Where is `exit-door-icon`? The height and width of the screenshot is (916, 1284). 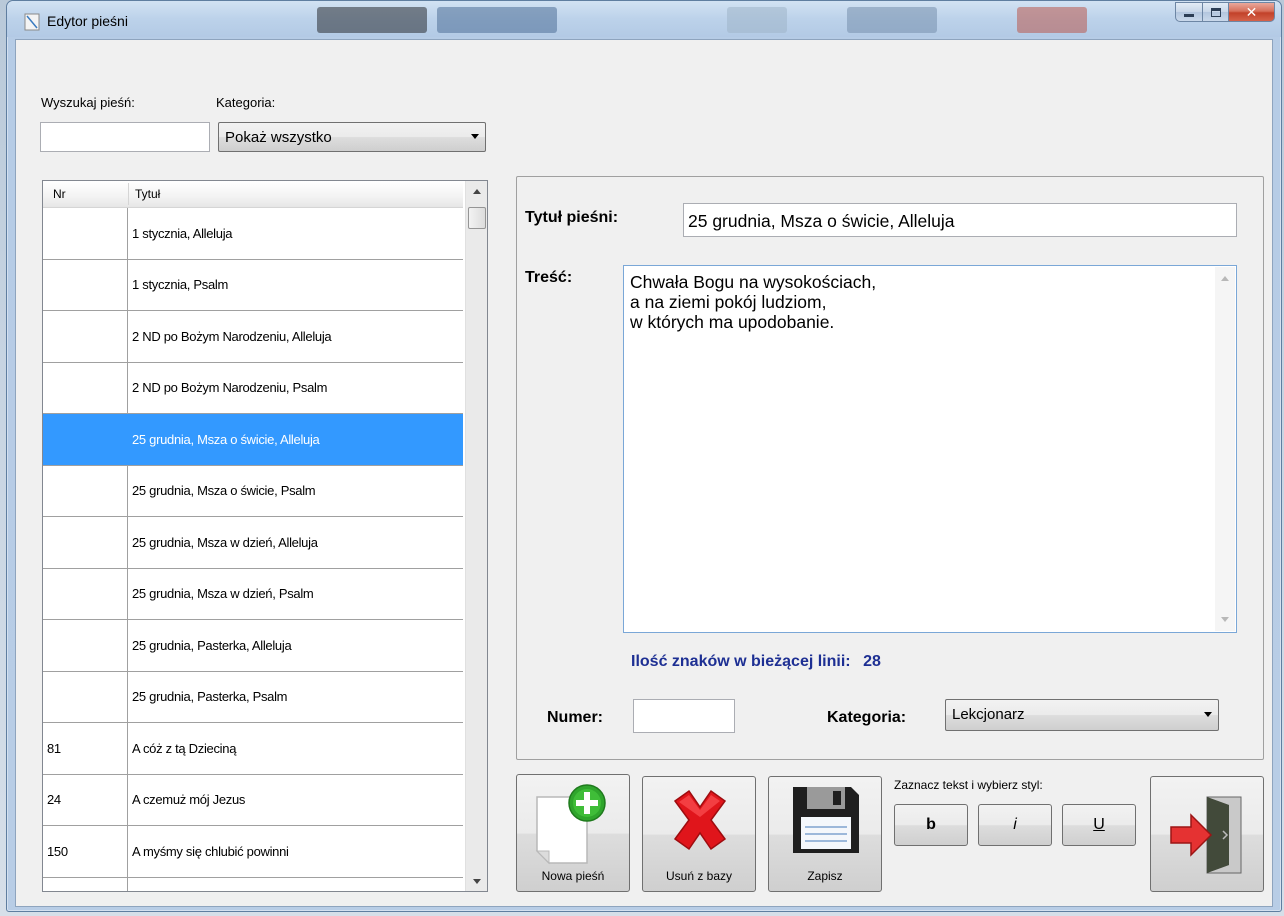 exit-door-icon is located at coordinates (1206, 835).